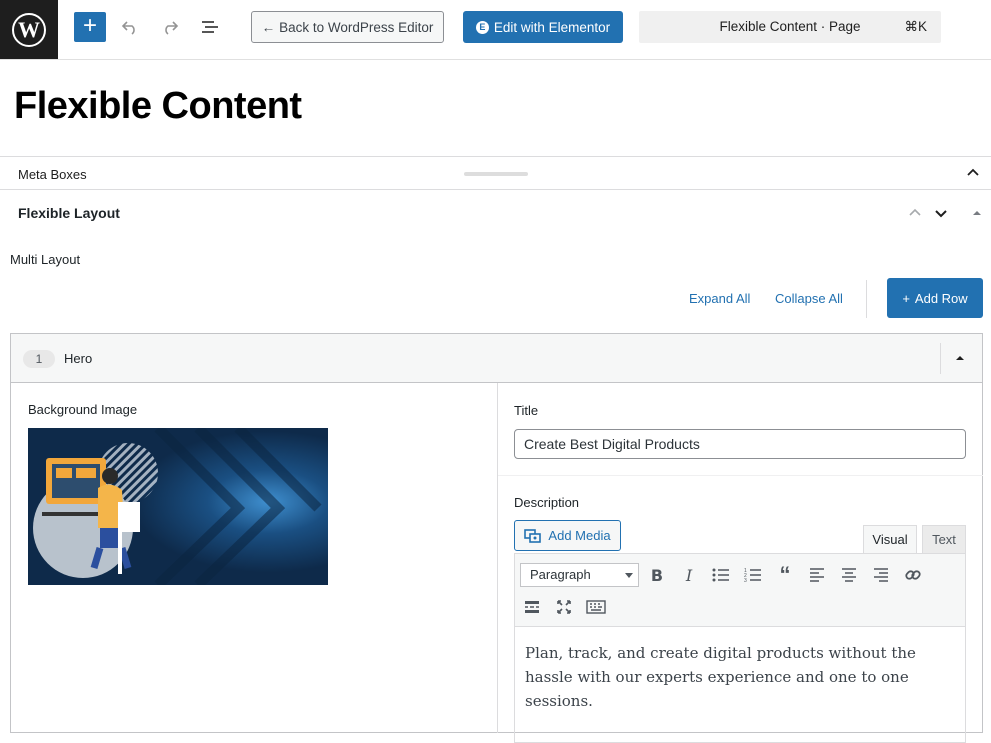 The image size is (991, 743). Describe the element at coordinates (130, 27) in the screenshot. I see `undo-icon` at that location.